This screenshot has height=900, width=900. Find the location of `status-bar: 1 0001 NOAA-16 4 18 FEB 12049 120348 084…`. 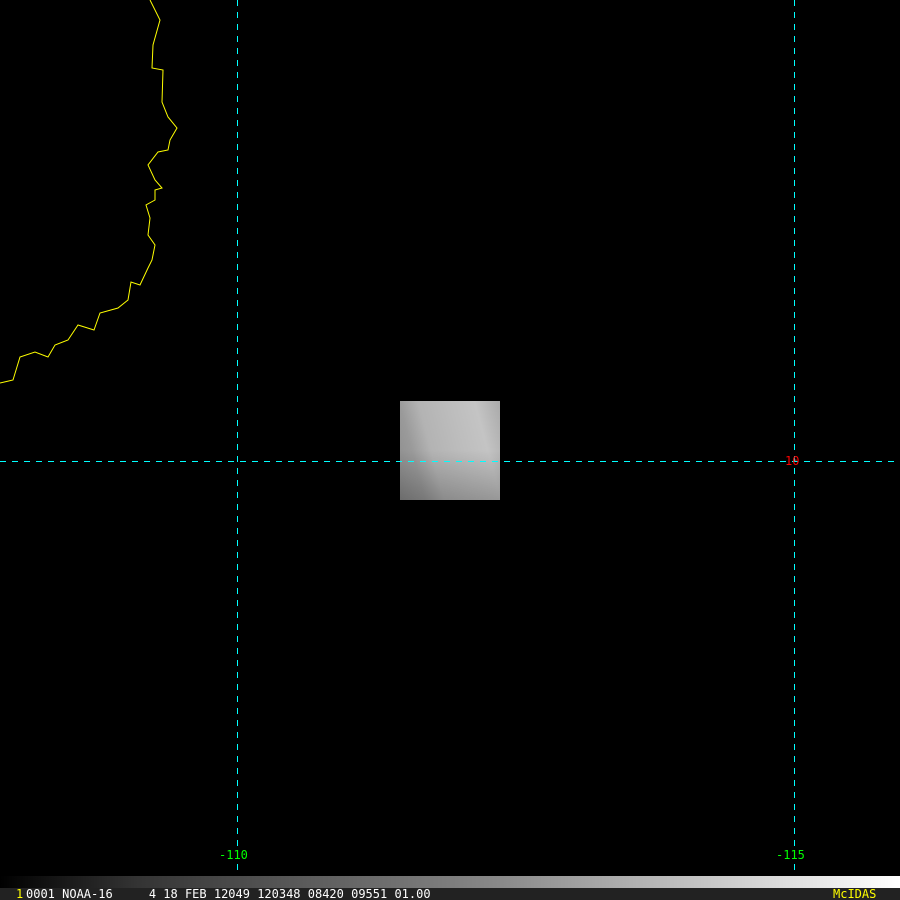

status-bar: 1 0001 NOAA-16 4 18 FEB 12049 120348 084… is located at coordinates (450, 894).